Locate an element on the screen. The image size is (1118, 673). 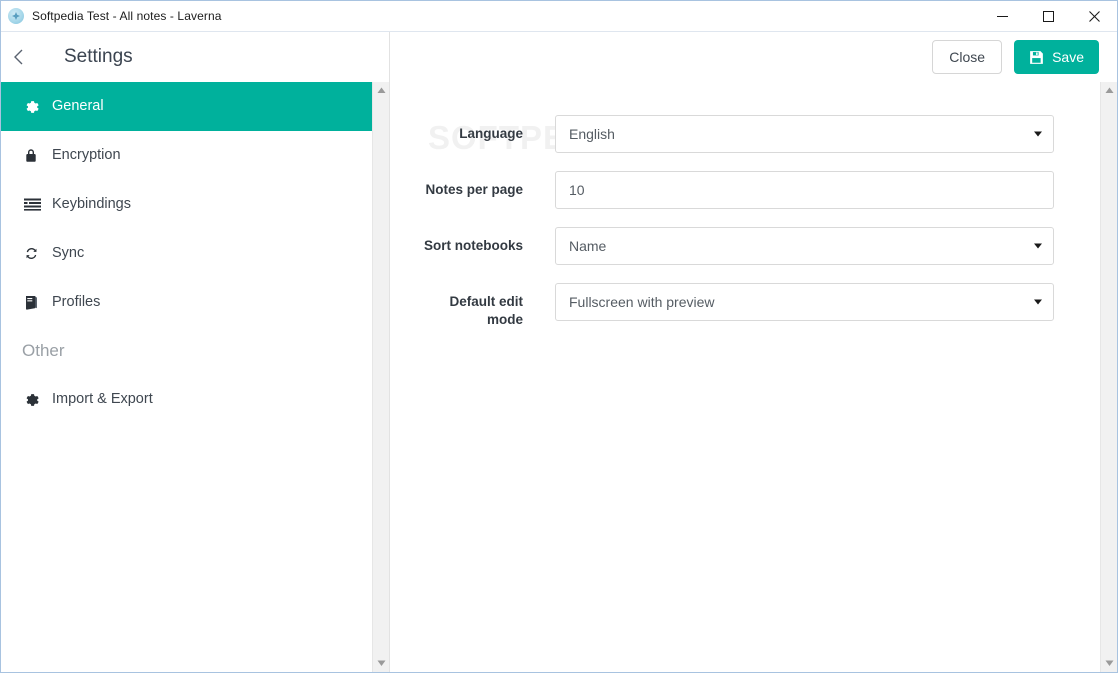
floppy-disk-icon is located at coordinates (1036, 57).